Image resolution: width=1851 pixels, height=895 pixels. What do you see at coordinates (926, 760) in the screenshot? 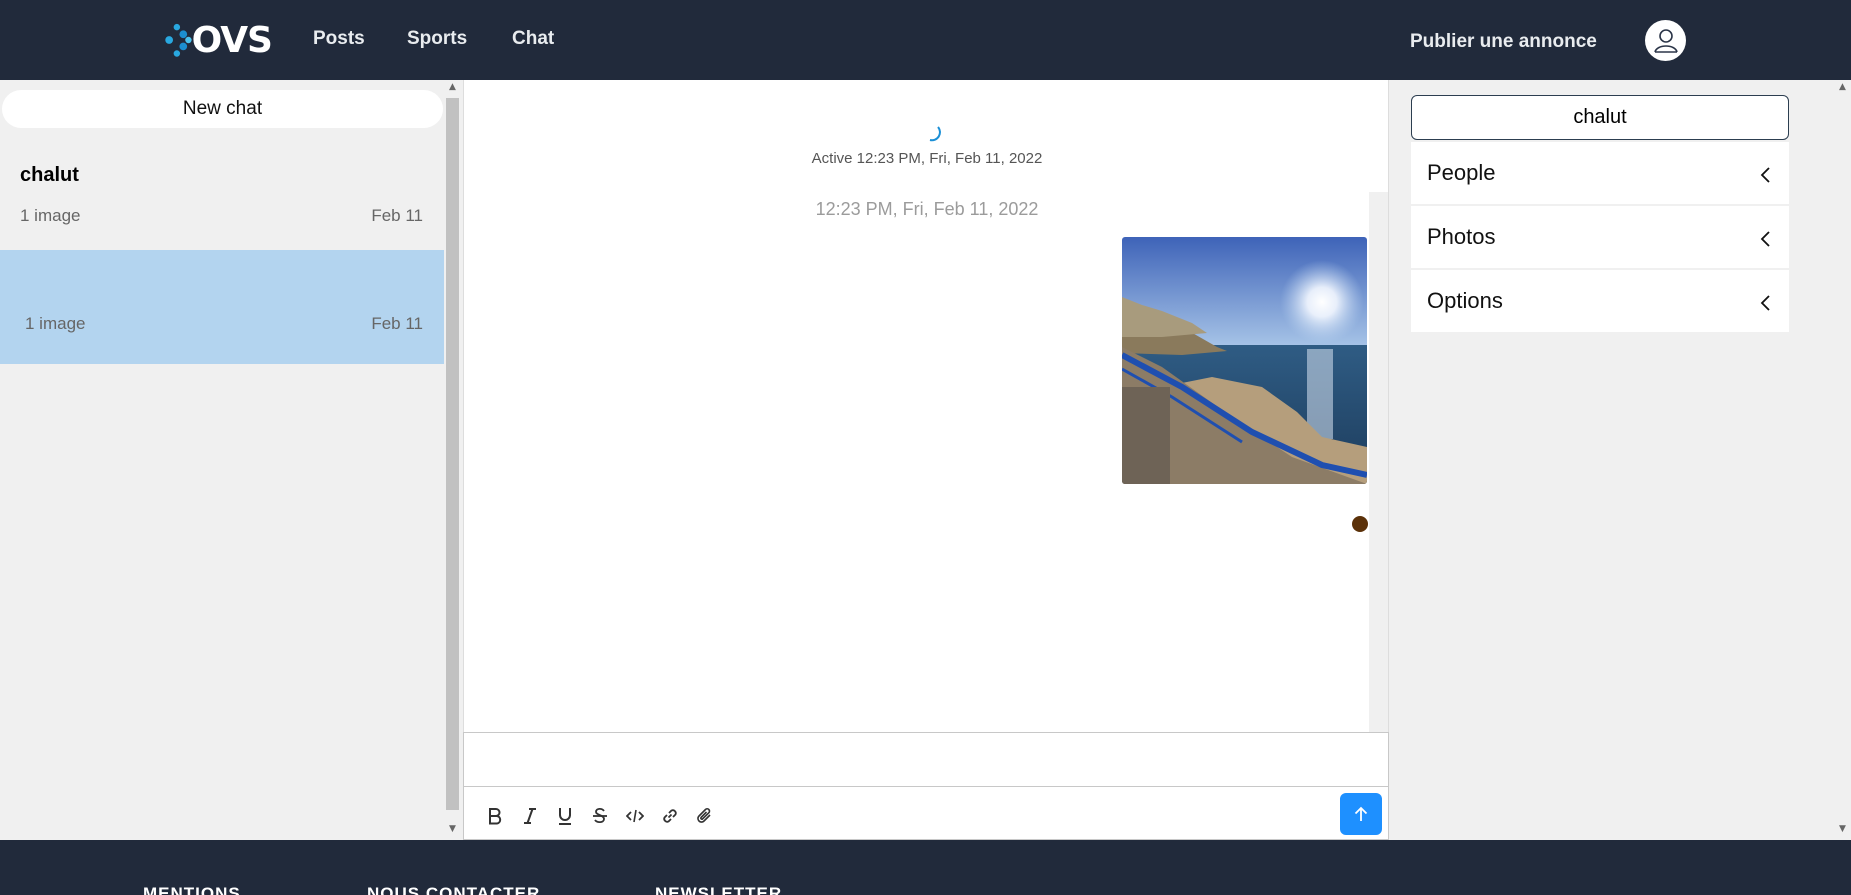
I see `message-input` at bounding box center [926, 760].